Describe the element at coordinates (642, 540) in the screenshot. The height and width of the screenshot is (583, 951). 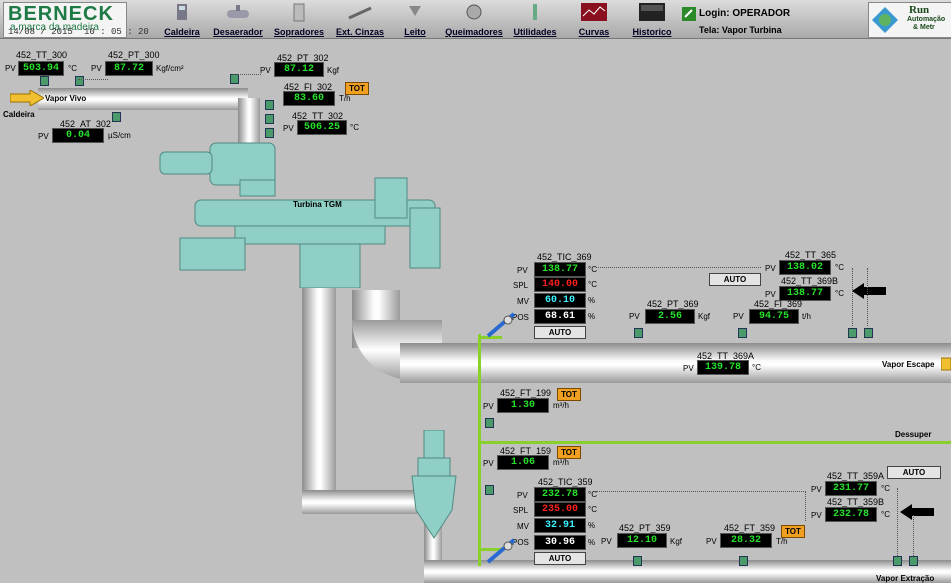
I see `pt359-value: 12.10` at that location.